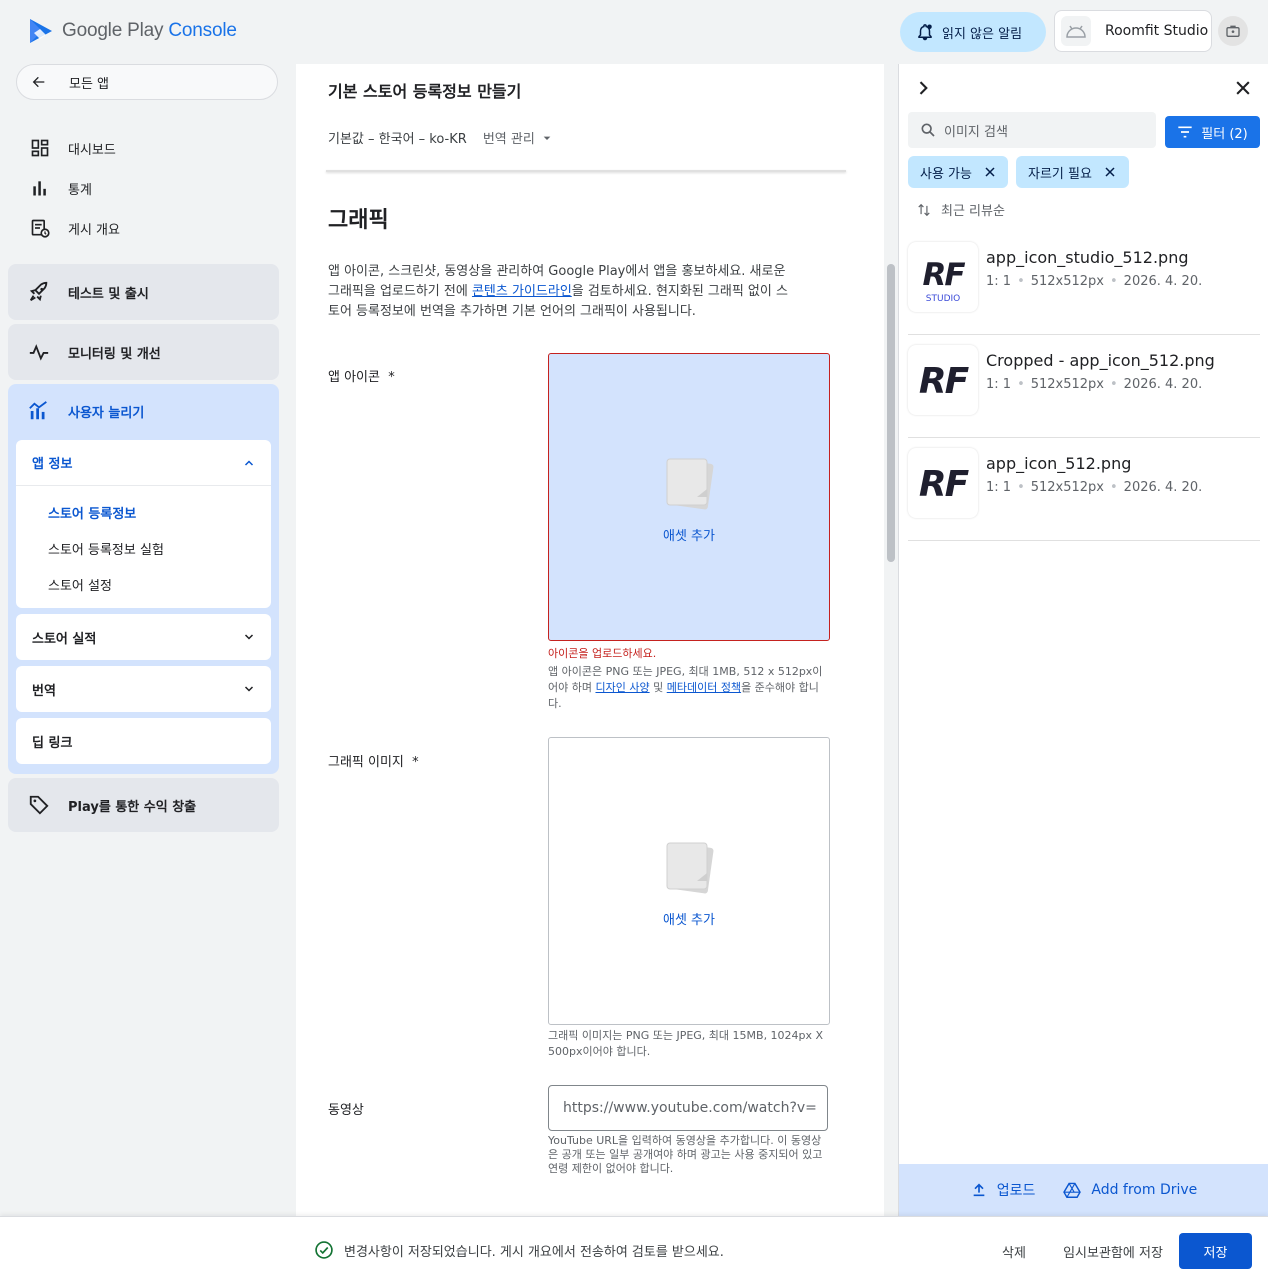  I want to click on play-console-logo-icon, so click(41, 31).